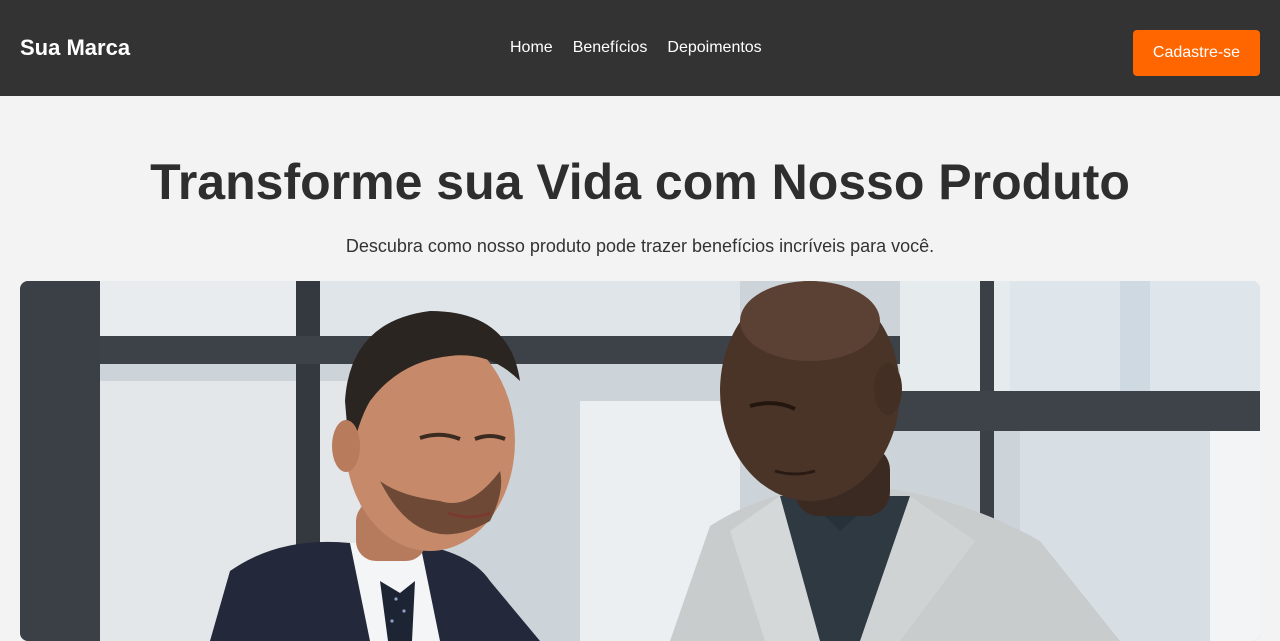  I want to click on brand-logo: Sua Marca, so click(75, 48).